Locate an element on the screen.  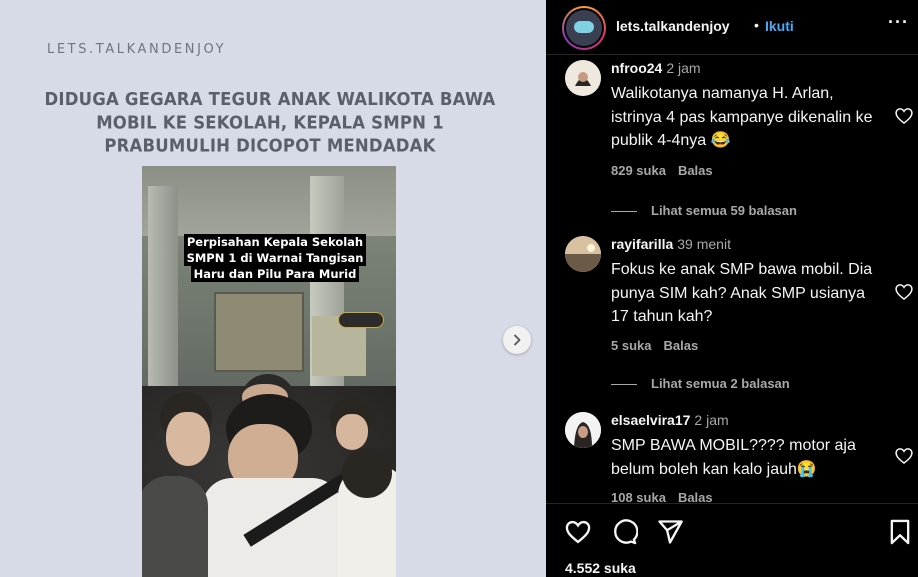
person-head is located at coordinates (367, 473).